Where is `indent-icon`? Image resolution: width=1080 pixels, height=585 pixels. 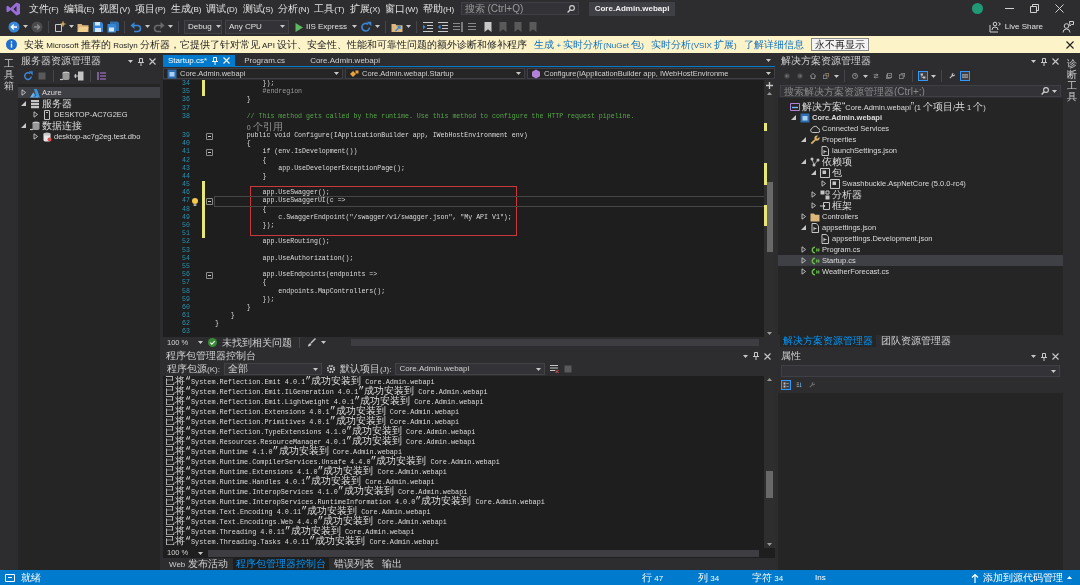 indent-icon is located at coordinates (427, 26).